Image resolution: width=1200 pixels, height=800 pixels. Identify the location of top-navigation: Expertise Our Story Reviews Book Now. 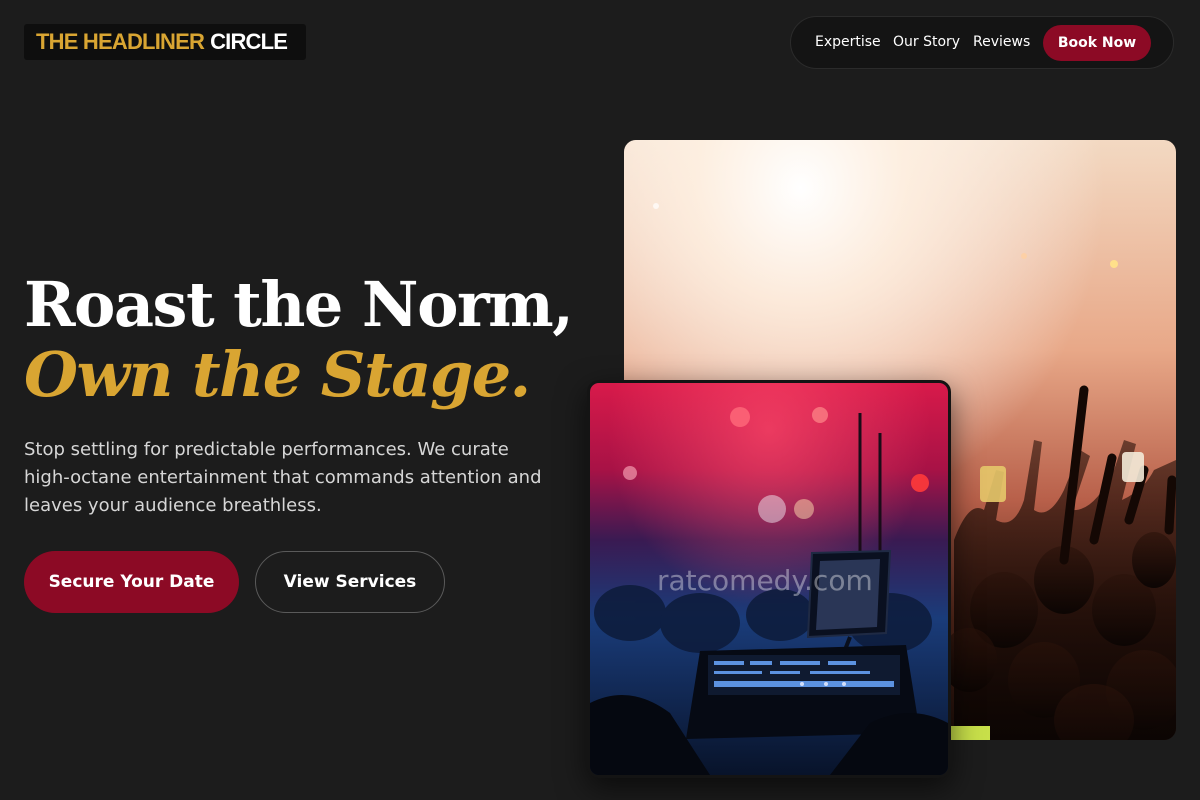
(982, 42).